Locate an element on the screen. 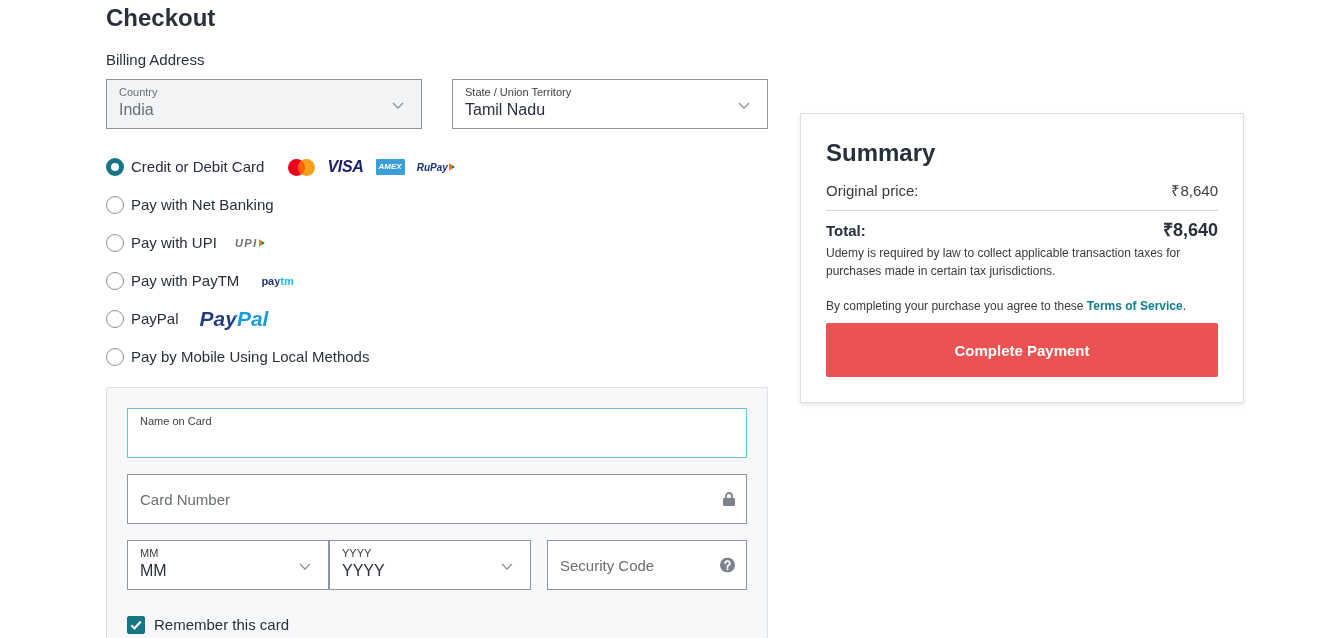 Image resolution: width=1344 pixels, height=638 pixels. input-field: Name on Card is located at coordinates (437, 433).